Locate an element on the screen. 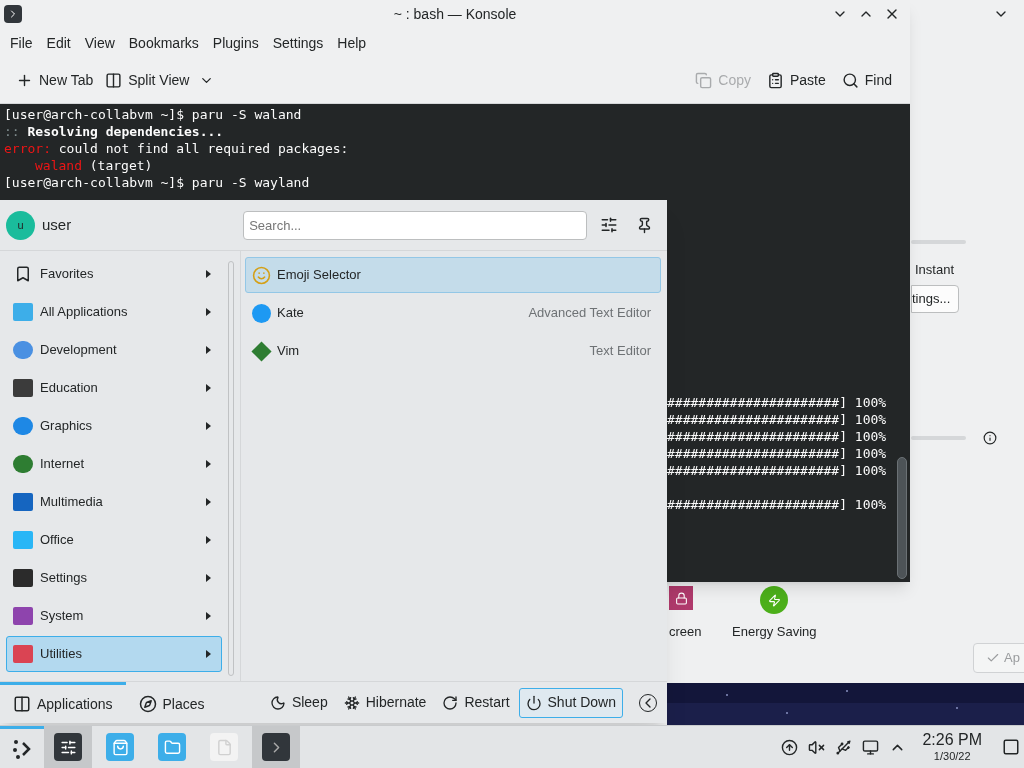  power-button: Sleep is located at coordinates (298, 702).